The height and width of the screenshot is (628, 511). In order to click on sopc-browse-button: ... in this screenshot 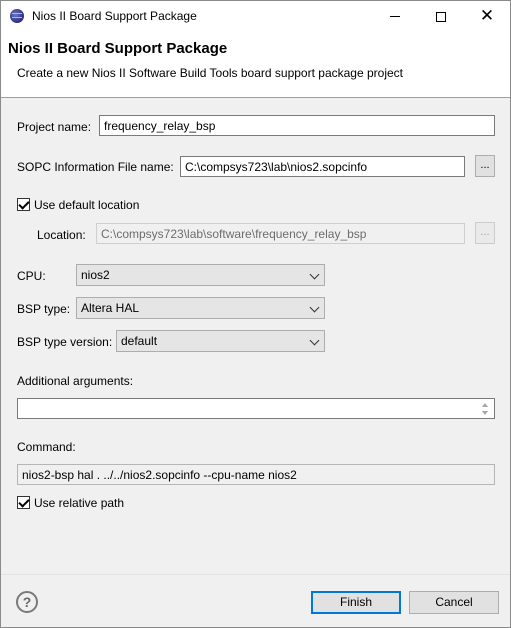, I will do `click(485, 166)`.